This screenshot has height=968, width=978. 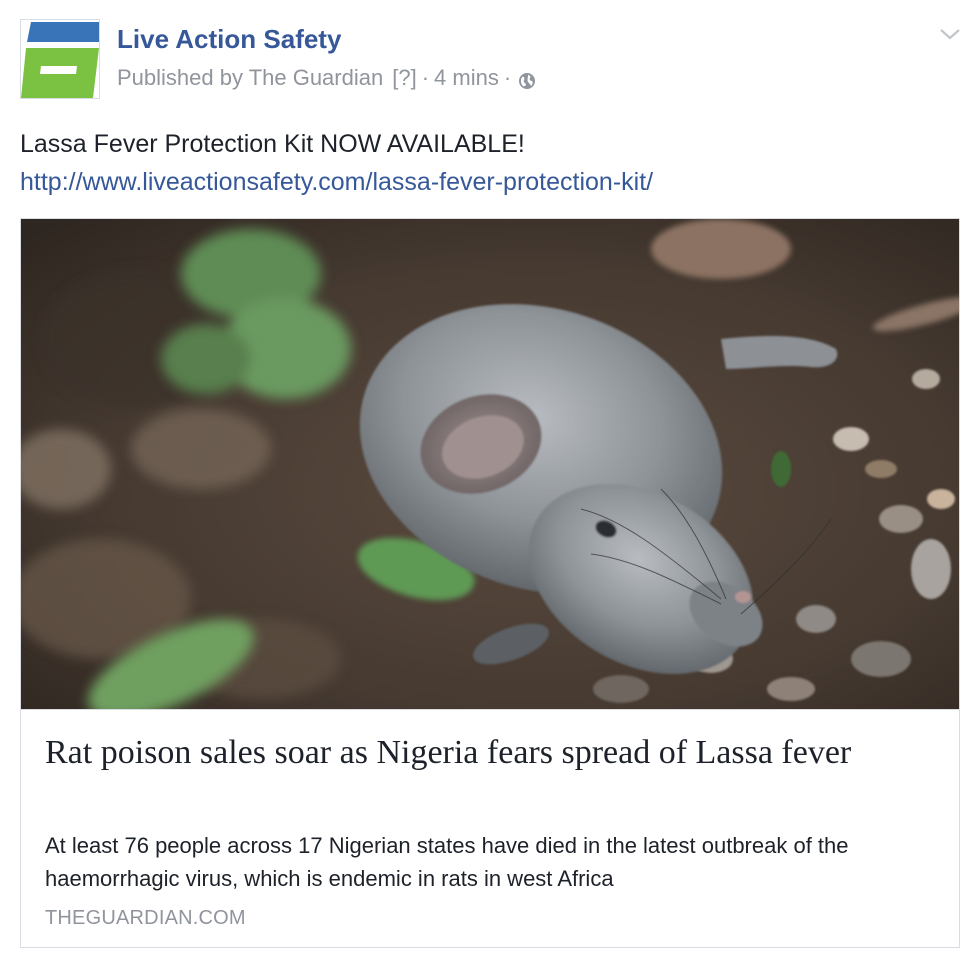 I want to click on page-logo, so click(x=60, y=59).